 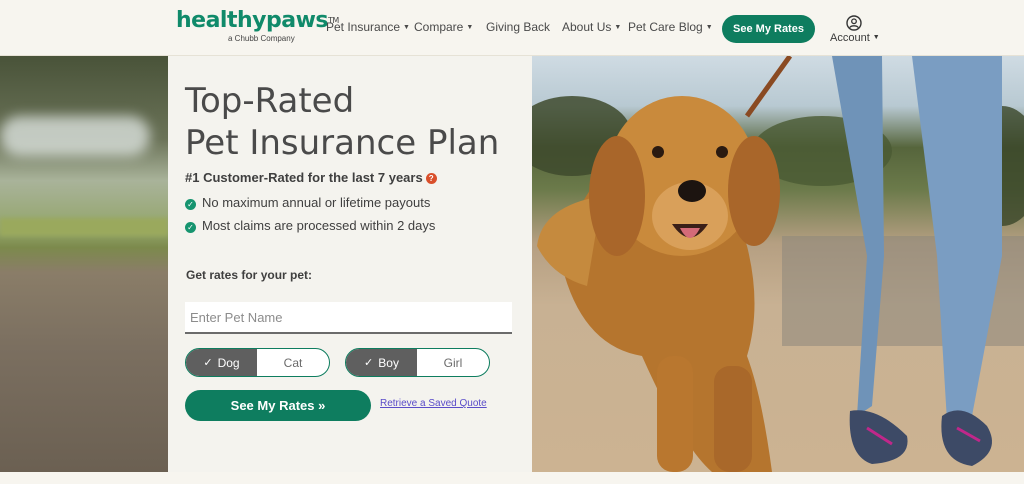 I want to click on nav-item-about-us: About Us ▼, so click(x=591, y=27).